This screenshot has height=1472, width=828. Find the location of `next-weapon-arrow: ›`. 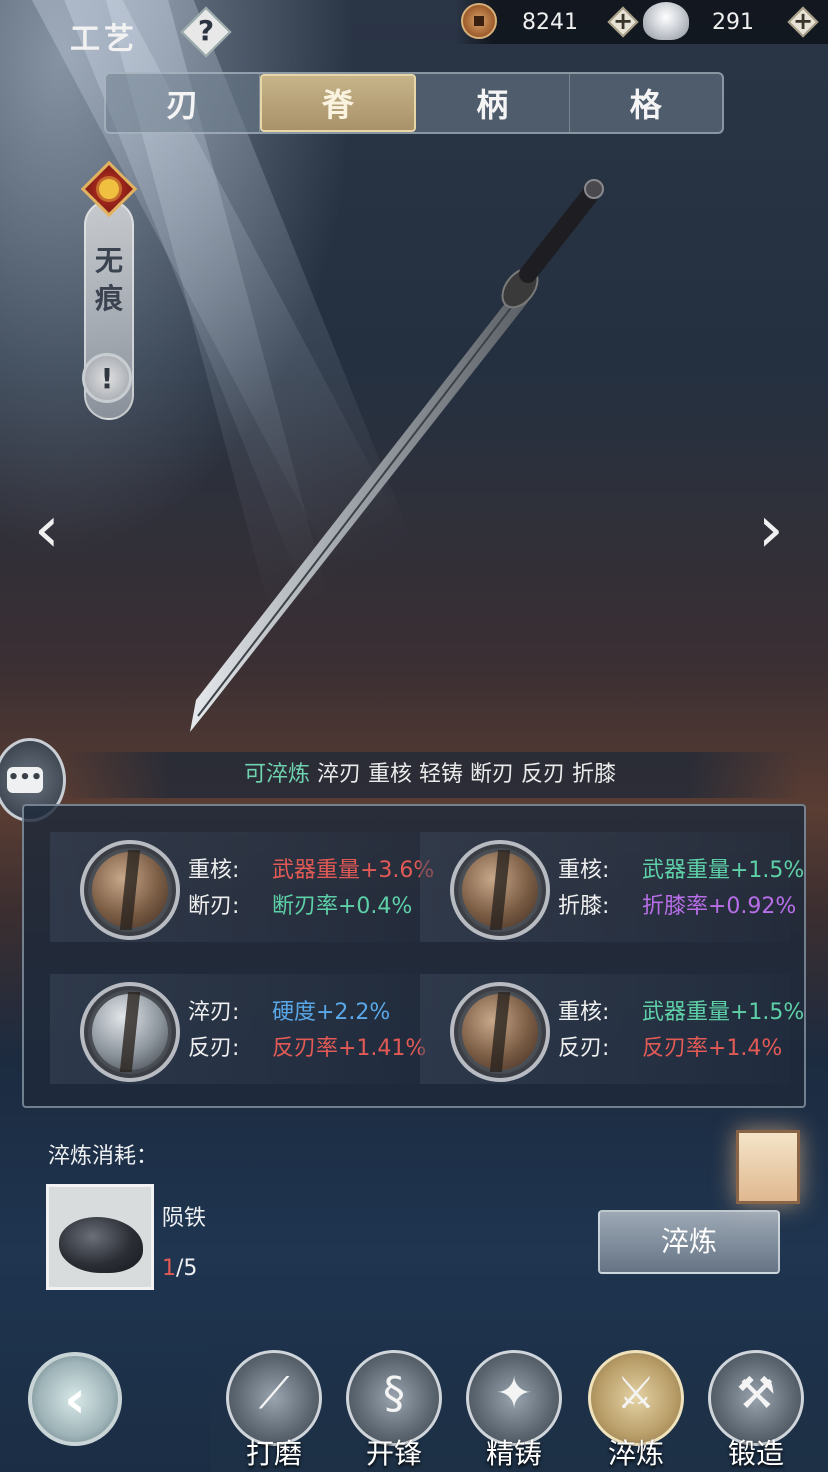

next-weapon-arrow: › is located at coordinates (778, 530).